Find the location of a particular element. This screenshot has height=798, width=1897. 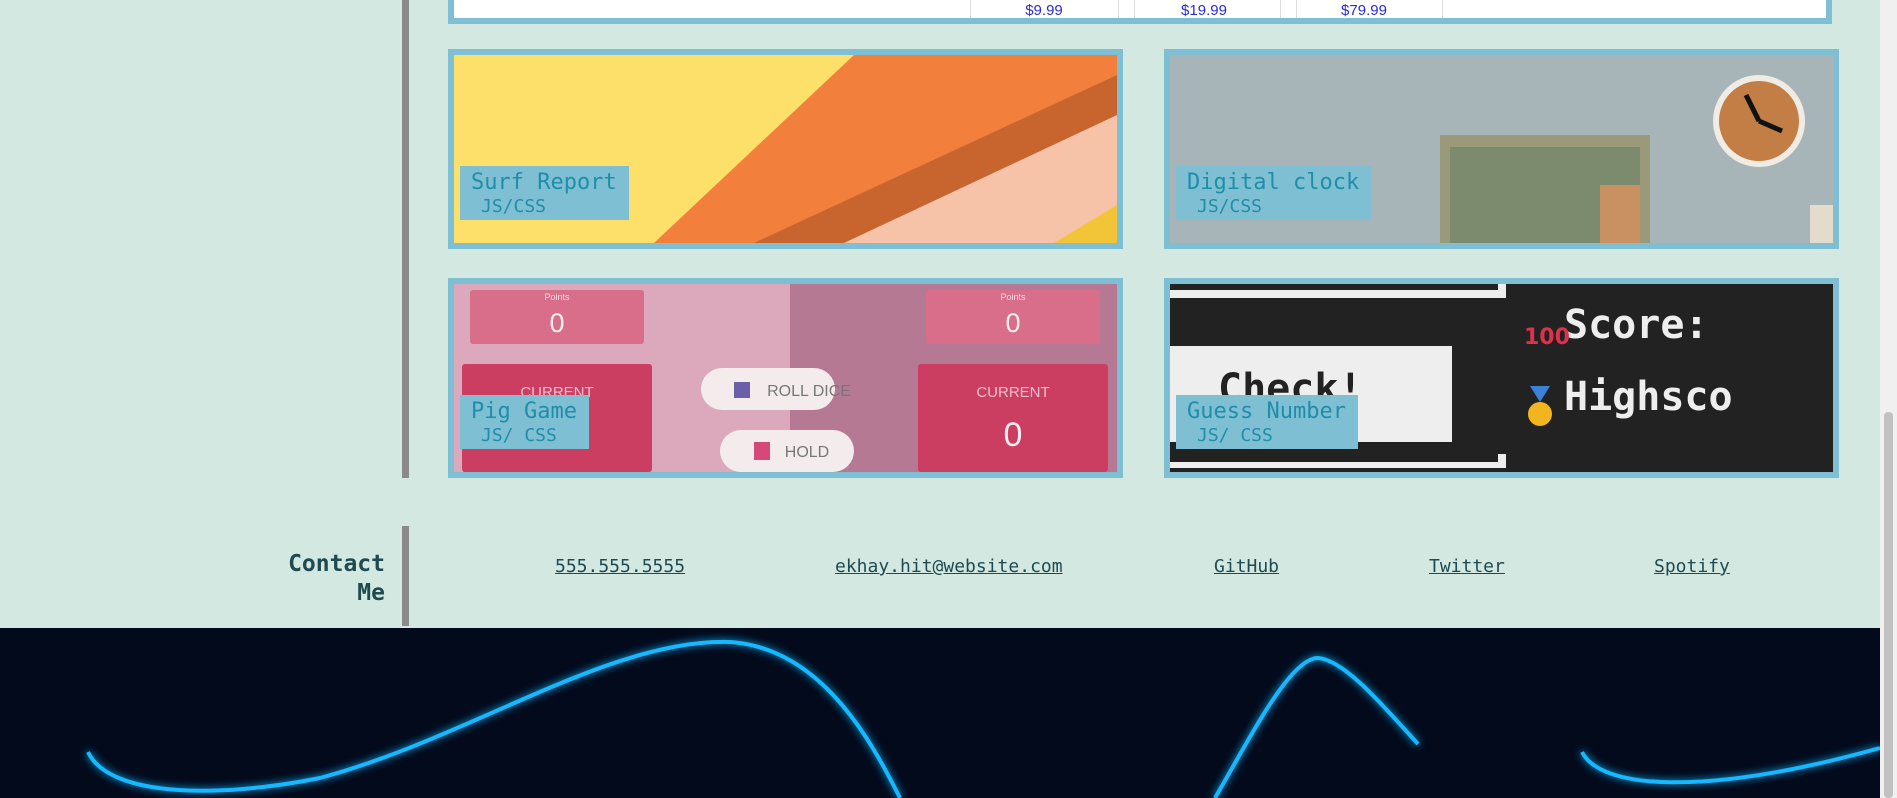

contact-heading: Contact Me is located at coordinates (336, 578).